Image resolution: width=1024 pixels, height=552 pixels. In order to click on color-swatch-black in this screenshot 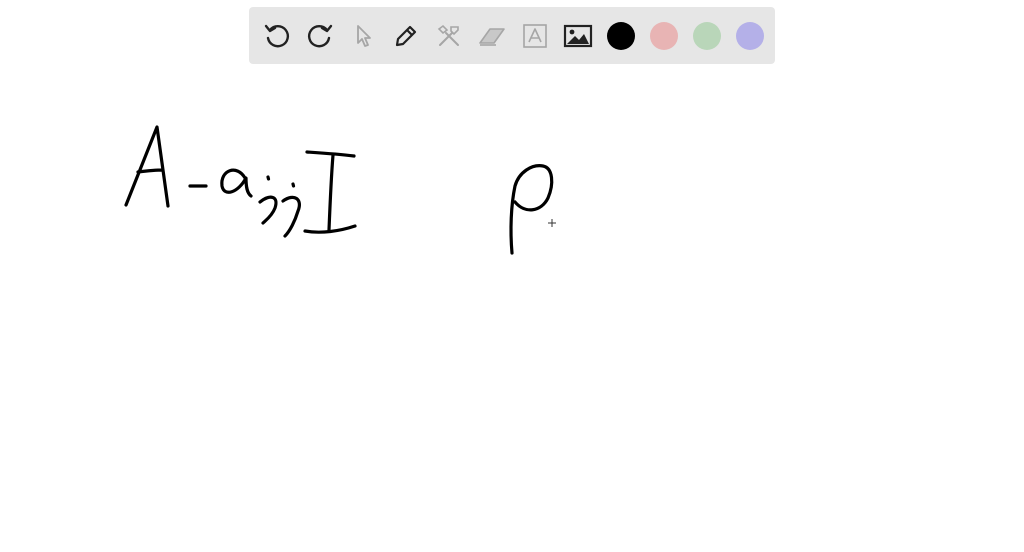, I will do `click(620, 35)`.